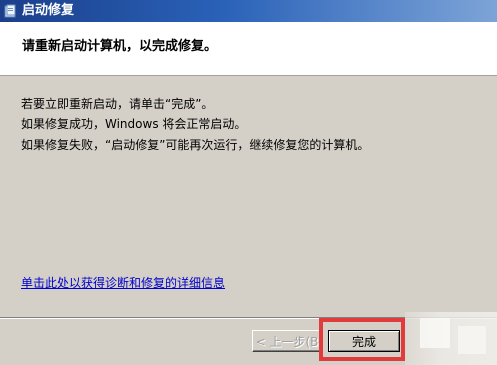 Image resolution: width=497 pixels, height=365 pixels. Describe the element at coordinates (248, 11) in the screenshot. I see `title-bar: 启动修复` at that location.